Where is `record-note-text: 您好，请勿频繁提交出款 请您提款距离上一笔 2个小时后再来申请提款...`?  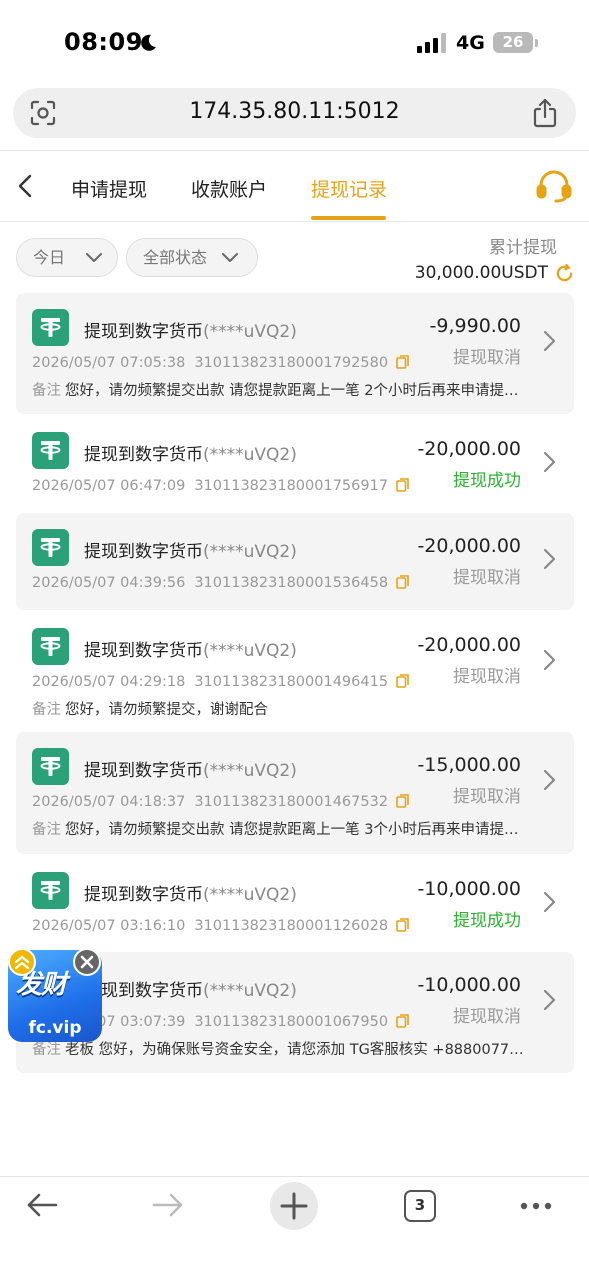
record-note-text: 您好，请勿频繁提交出款 请您提款距离上一笔 2个小时后再来申请提款... is located at coordinates (298, 391).